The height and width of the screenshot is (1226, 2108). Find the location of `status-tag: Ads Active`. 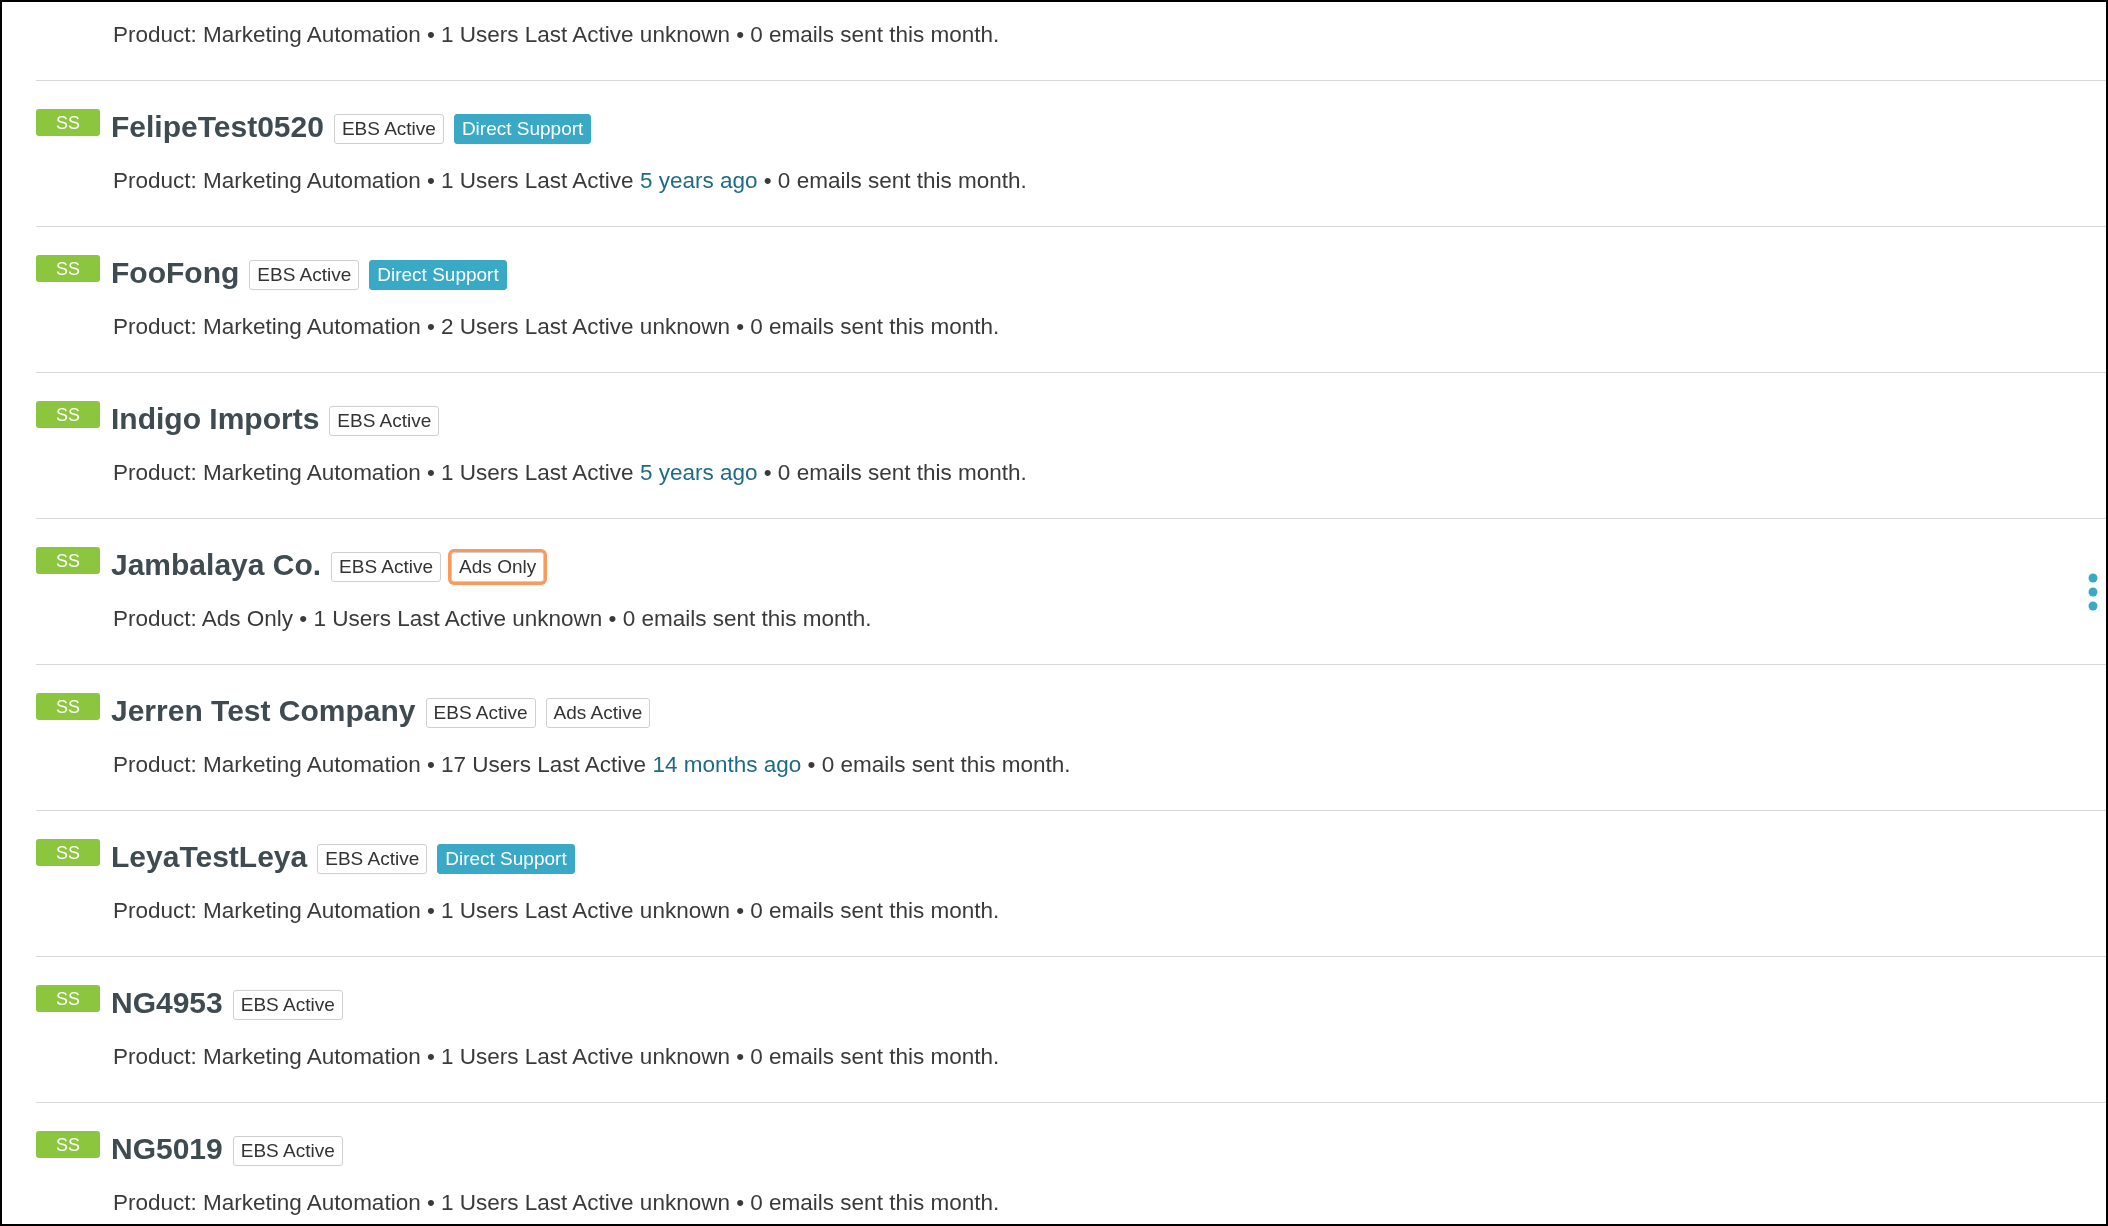

status-tag: Ads Active is located at coordinates (598, 713).